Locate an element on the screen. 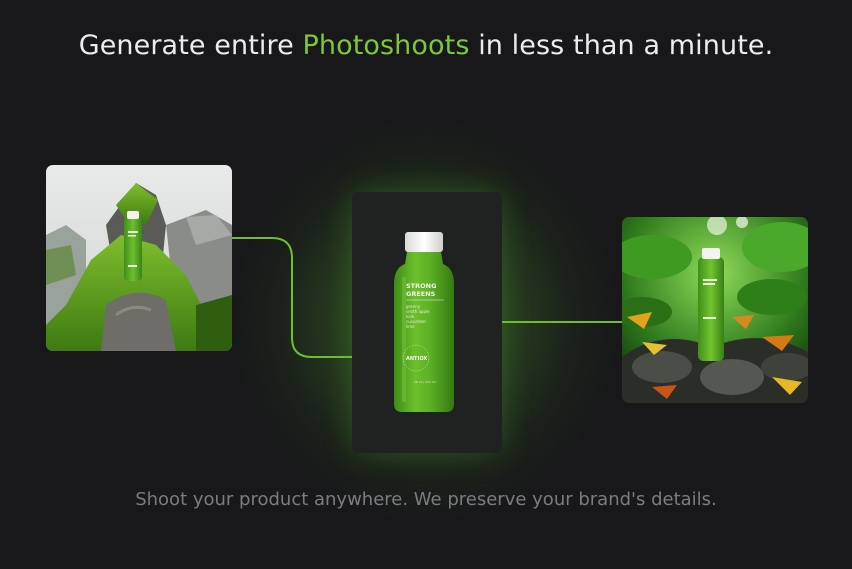  label-ingredient: lime is located at coordinates (410, 326).